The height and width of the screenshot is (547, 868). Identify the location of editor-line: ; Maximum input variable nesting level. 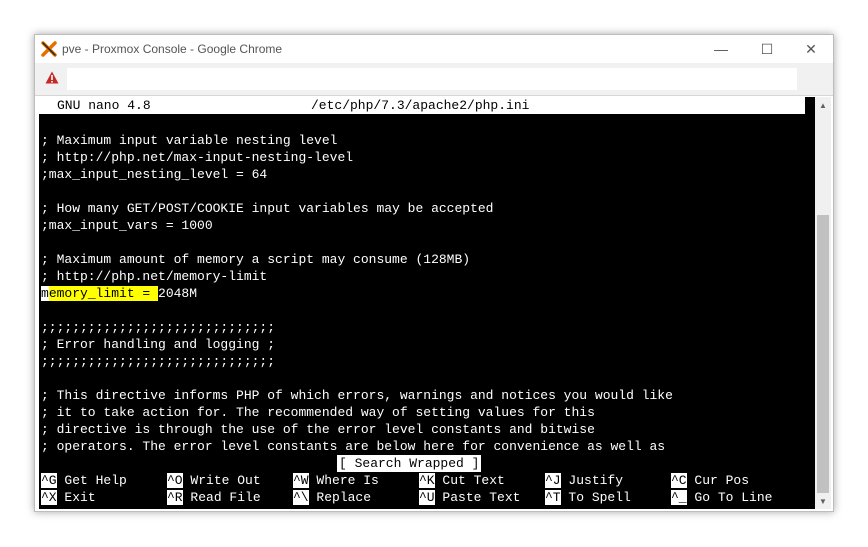
(189, 140).